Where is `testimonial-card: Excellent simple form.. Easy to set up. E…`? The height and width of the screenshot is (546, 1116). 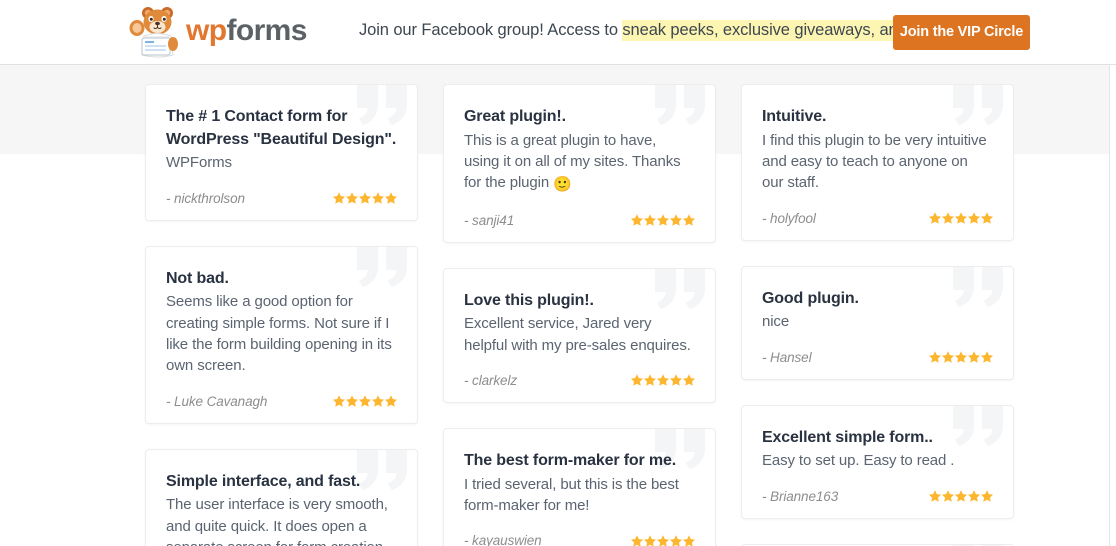 testimonial-card: Excellent simple form.. Easy to set up. E… is located at coordinates (877, 461).